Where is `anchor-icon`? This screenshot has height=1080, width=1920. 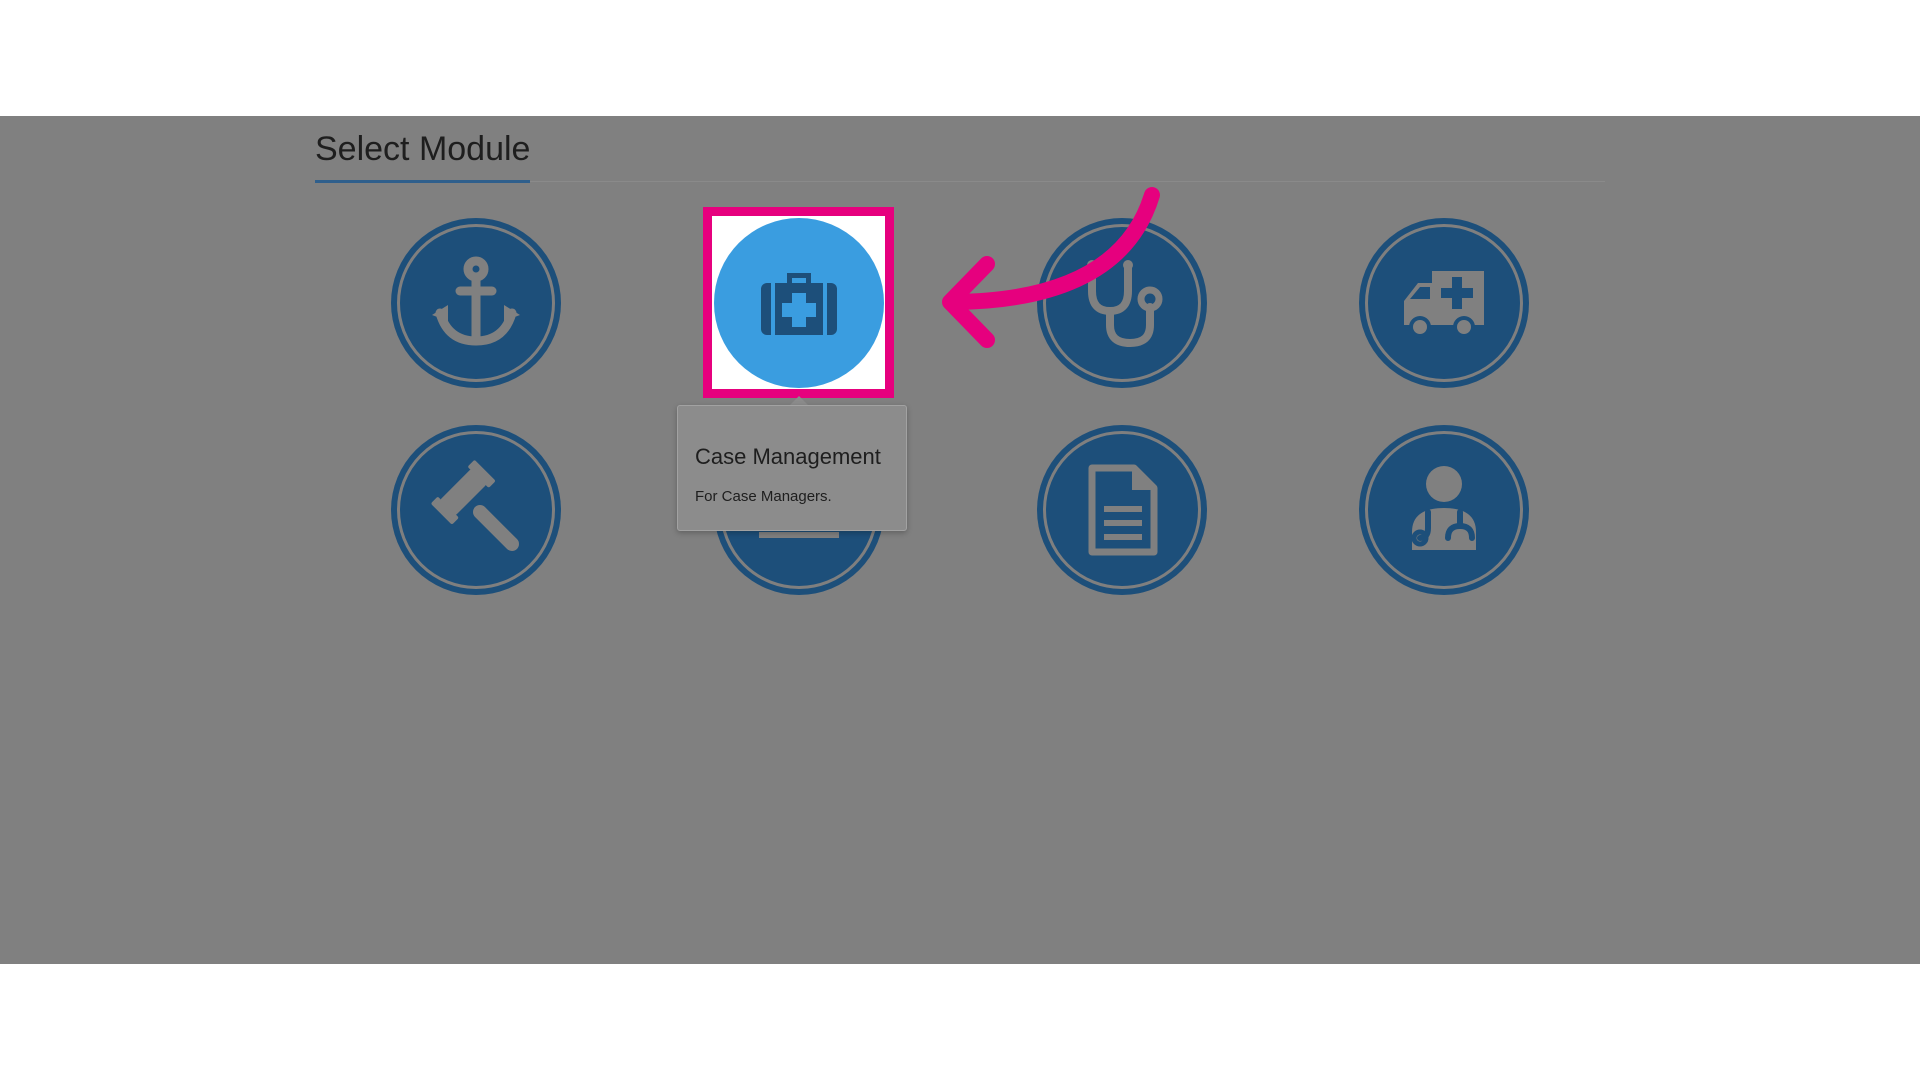
anchor-icon is located at coordinates (476, 301).